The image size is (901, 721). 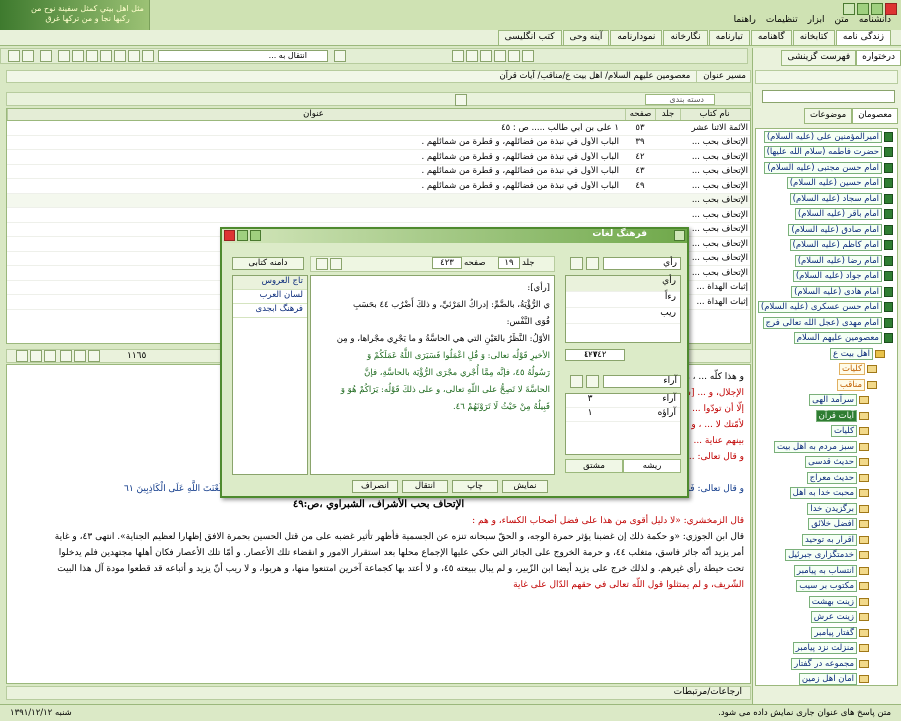 I want to click on tree-item: منزلت نزد پیامبر, so click(x=826, y=649).